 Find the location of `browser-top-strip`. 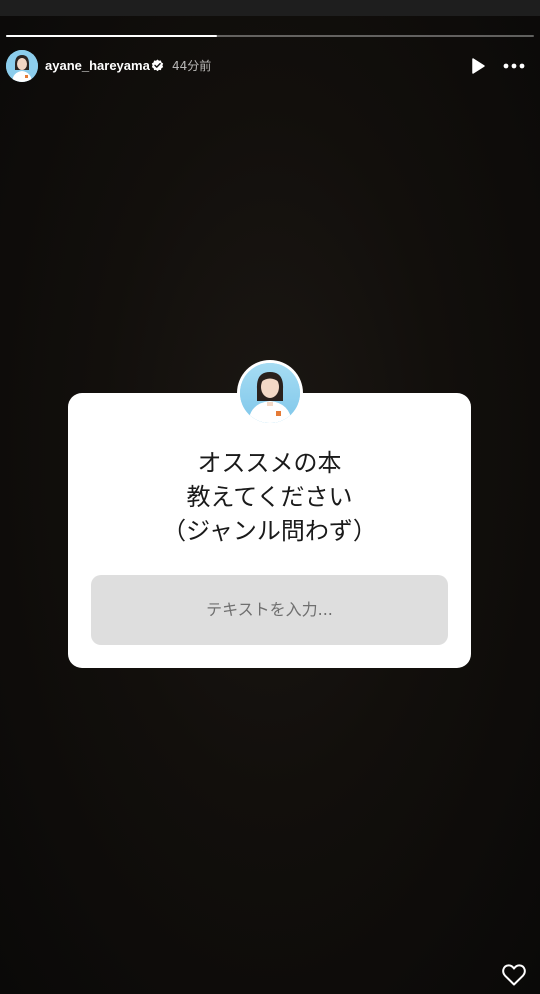

browser-top-strip is located at coordinates (270, 8).